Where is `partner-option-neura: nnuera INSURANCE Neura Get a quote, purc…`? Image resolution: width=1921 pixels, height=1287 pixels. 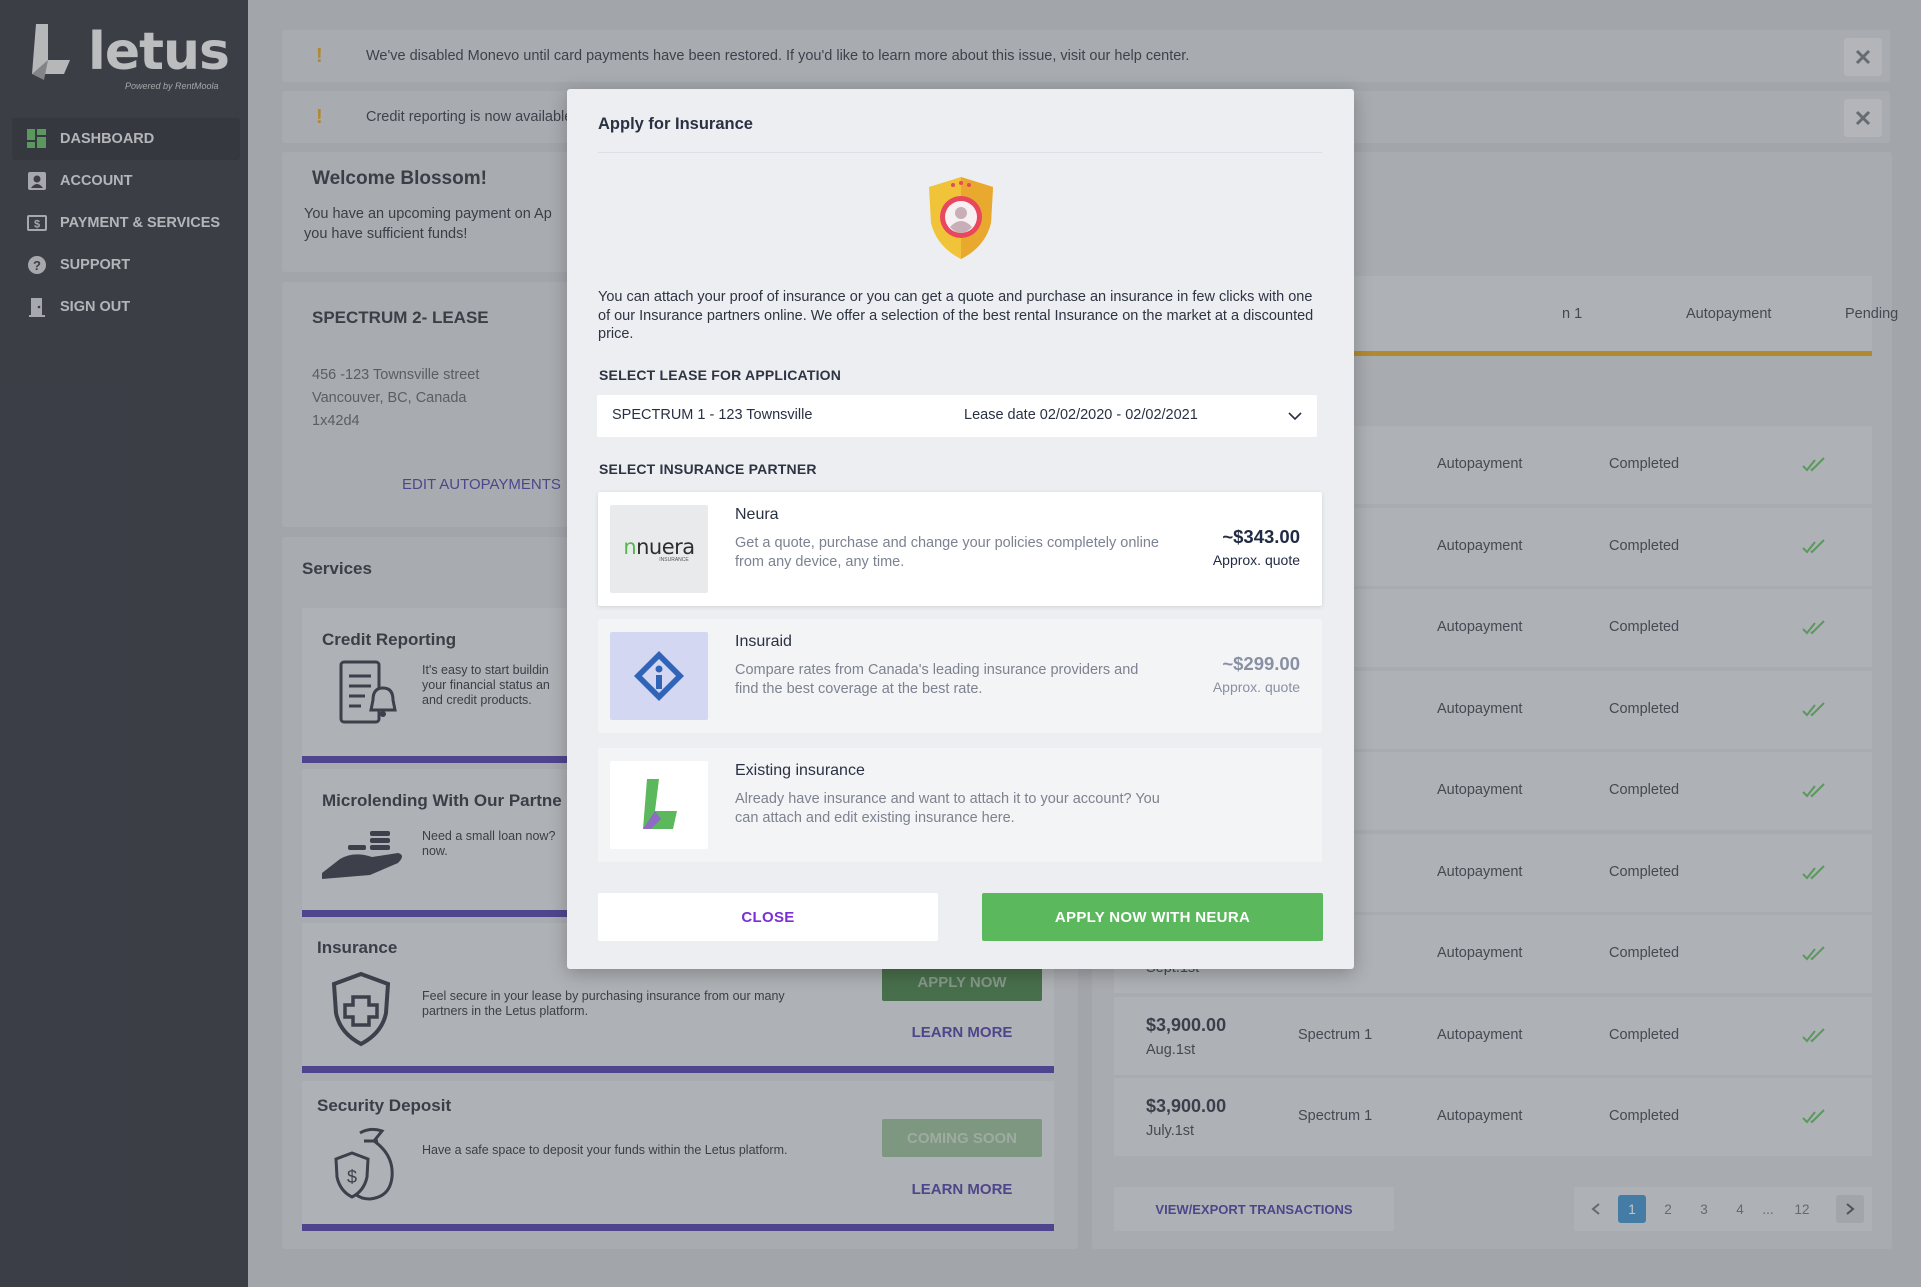
partner-option-neura: nnuera INSURANCE Neura Get a quote, purc… is located at coordinates (960, 549).